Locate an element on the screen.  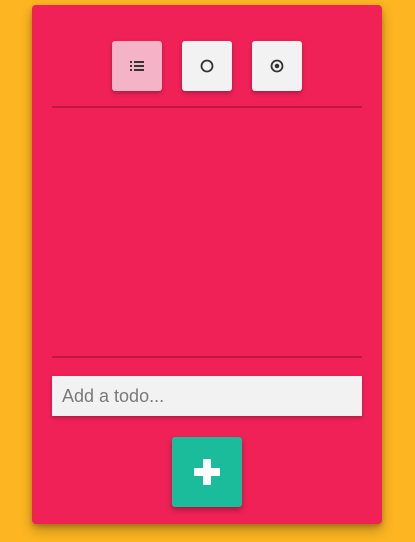
top-divider is located at coordinates (207, 107).